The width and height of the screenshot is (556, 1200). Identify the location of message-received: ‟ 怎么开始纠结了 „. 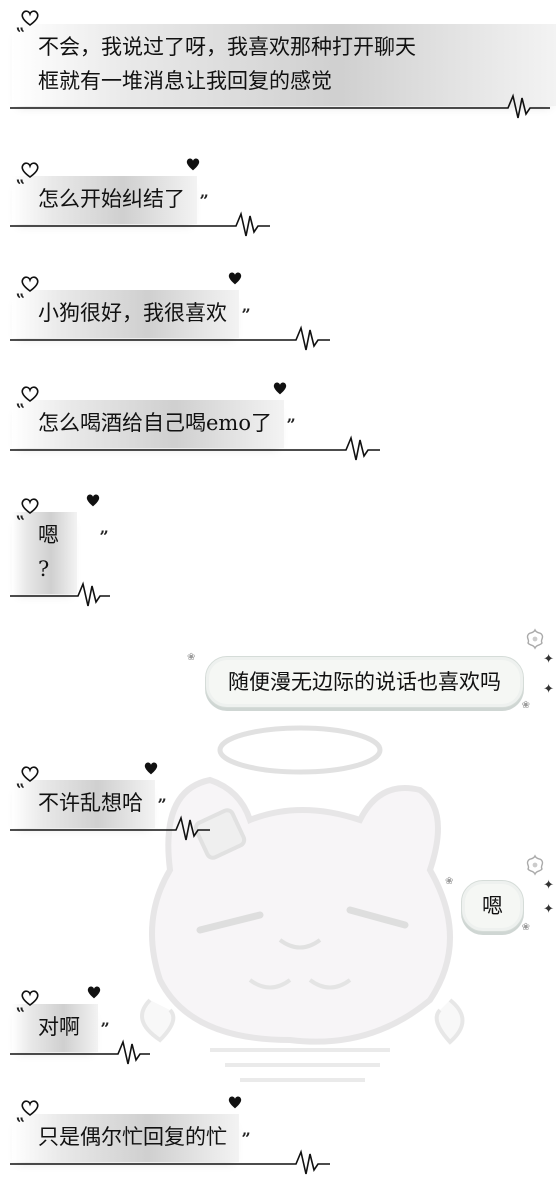
(140, 197).